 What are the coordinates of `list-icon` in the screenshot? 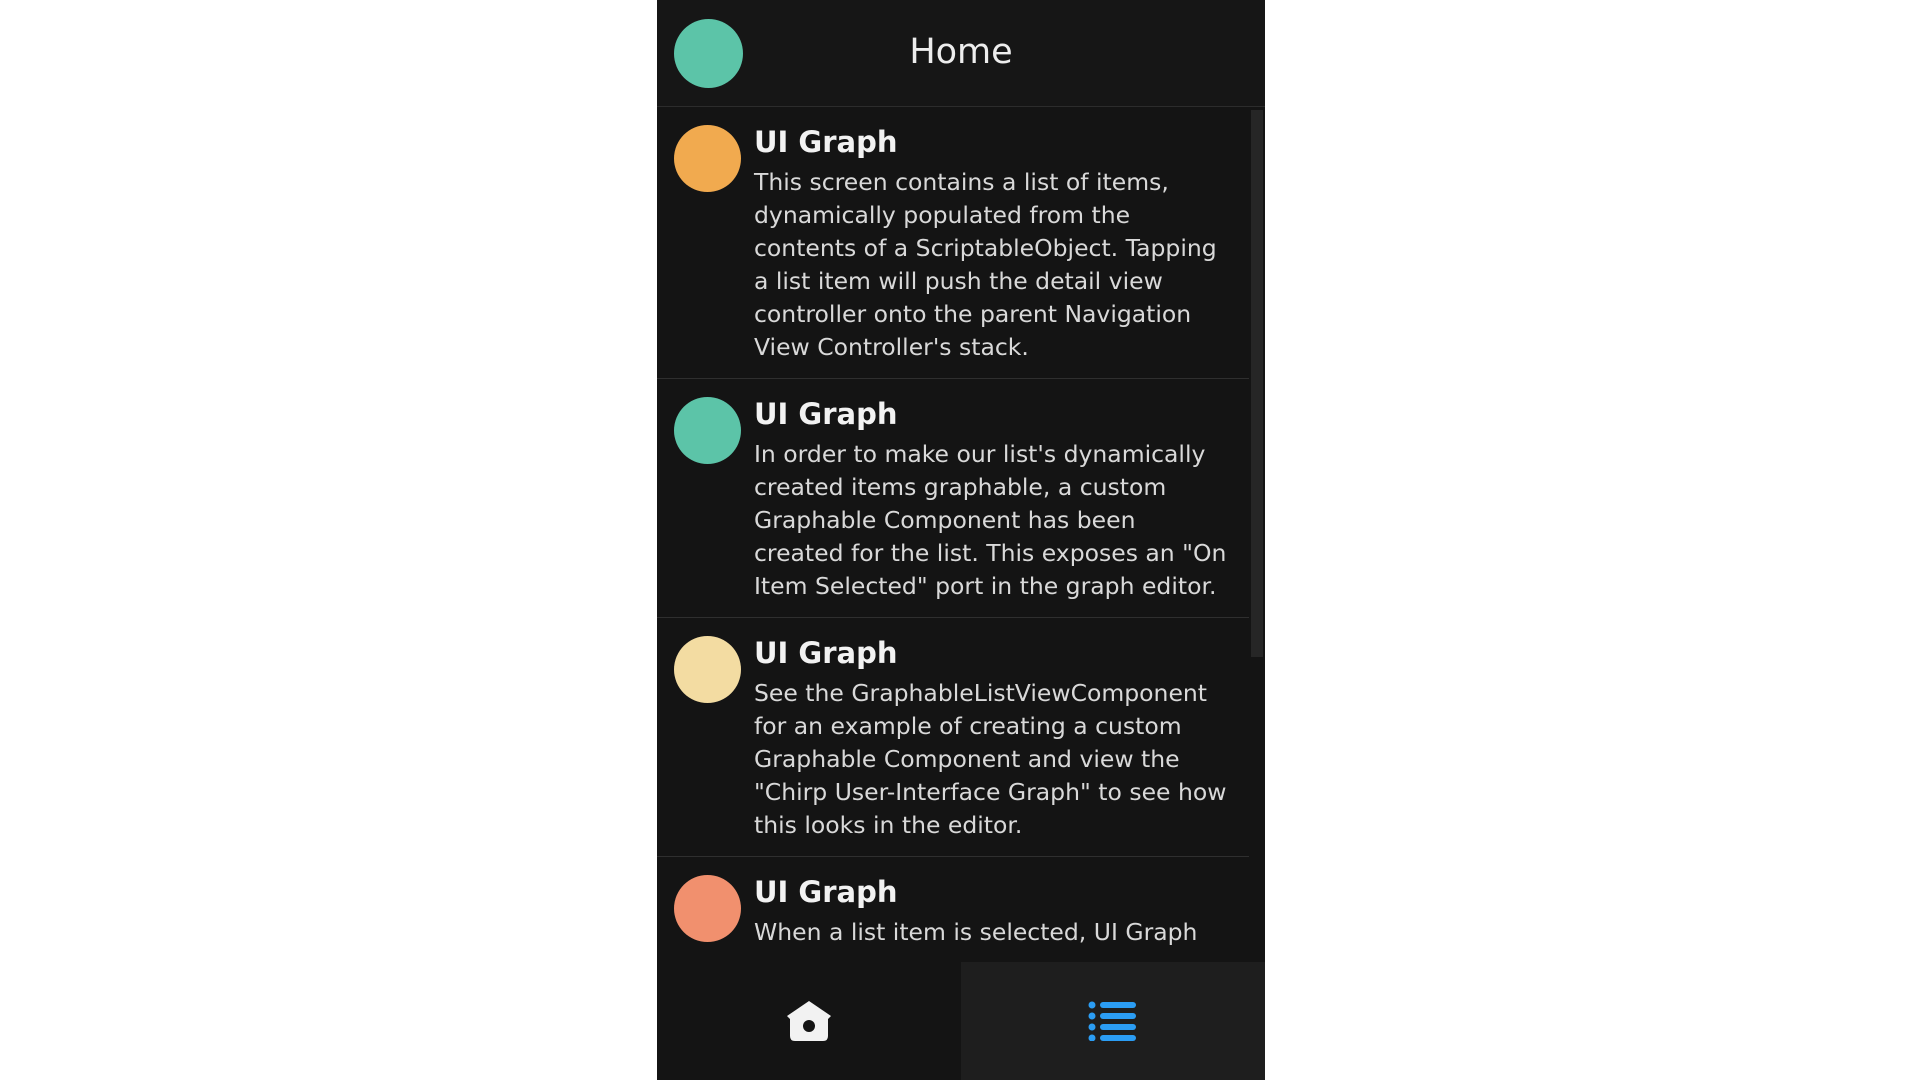 It's located at (1112, 1021).